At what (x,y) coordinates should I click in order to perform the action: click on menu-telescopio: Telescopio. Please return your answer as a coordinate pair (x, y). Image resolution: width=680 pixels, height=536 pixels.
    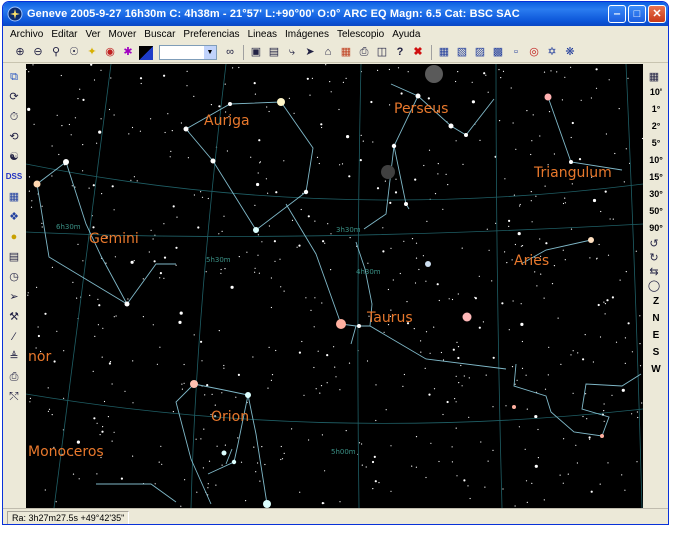
    Looking at the image, I should click on (360, 34).